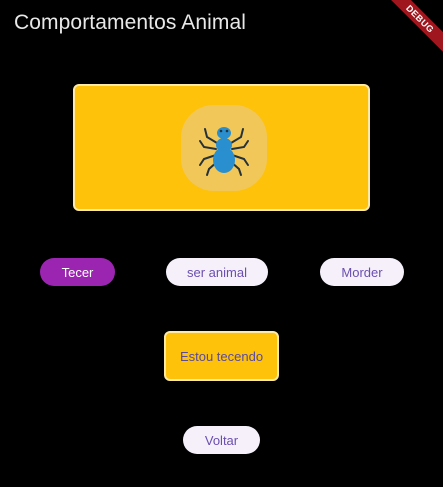  I want to click on status-text: Estou tecendo, so click(221, 356).